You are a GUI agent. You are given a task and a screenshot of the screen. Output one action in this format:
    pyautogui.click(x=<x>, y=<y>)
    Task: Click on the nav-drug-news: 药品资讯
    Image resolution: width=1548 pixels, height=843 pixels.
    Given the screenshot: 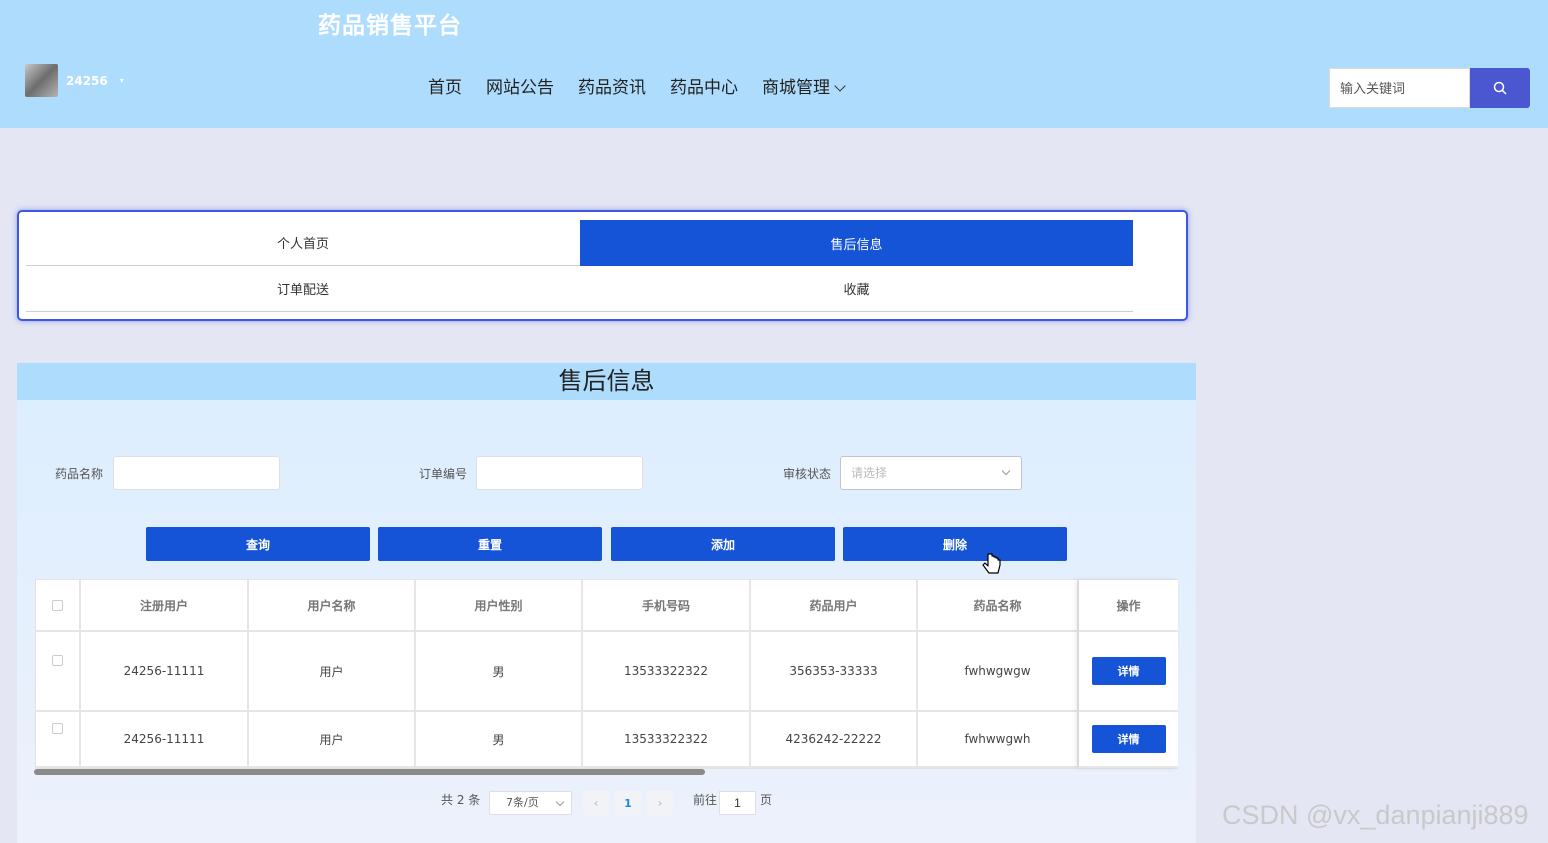 What is the action you would take?
    pyautogui.click(x=612, y=88)
    